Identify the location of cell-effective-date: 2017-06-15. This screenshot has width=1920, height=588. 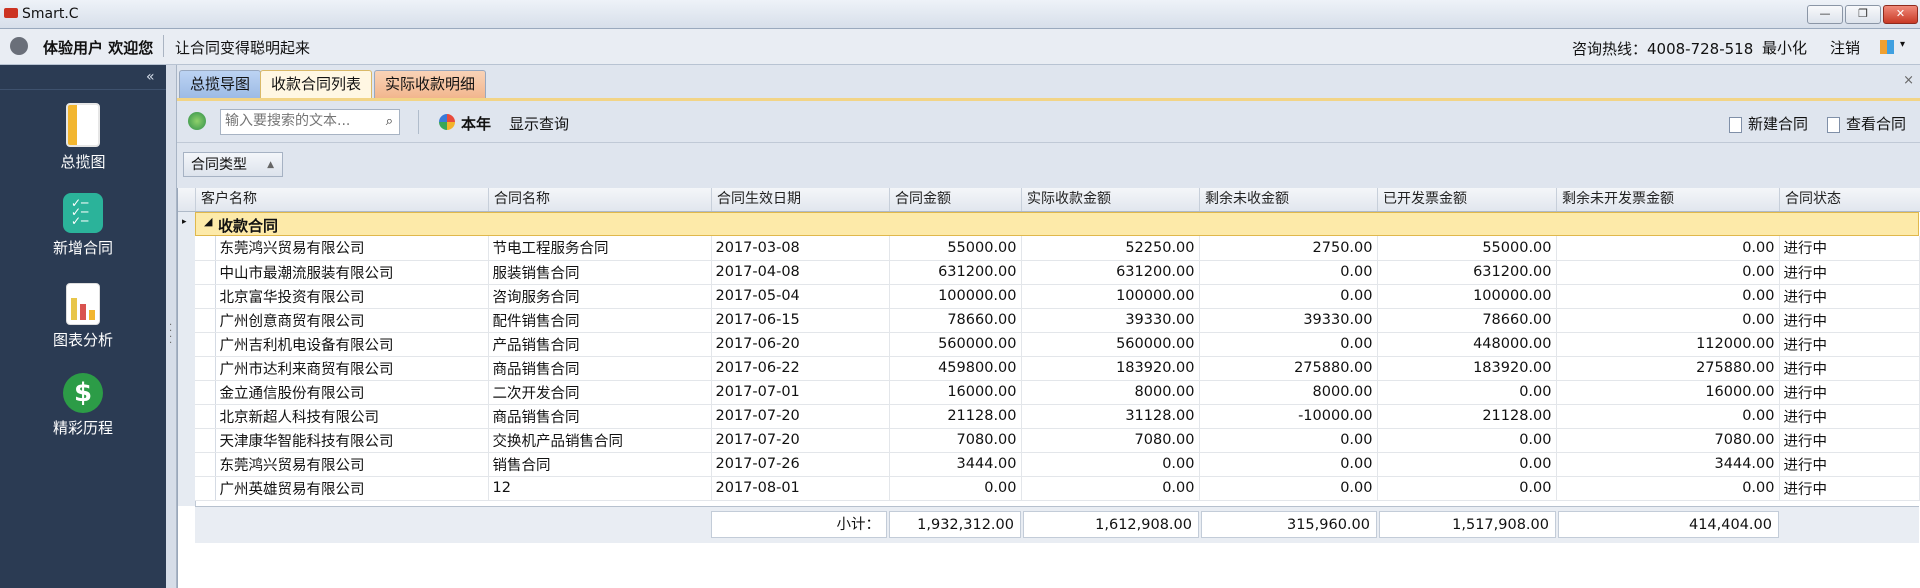
(800, 320).